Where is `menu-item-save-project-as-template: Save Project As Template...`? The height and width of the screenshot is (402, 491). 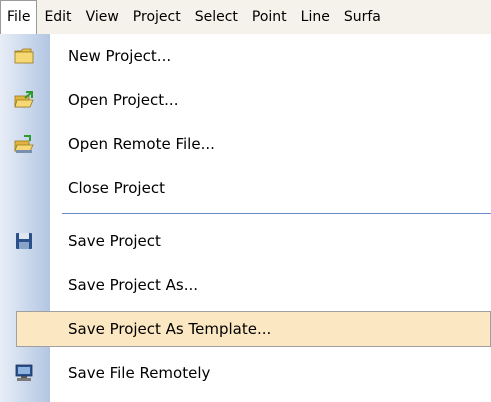 menu-item-save-project-as-template: Save Project As Template... is located at coordinates (245, 329).